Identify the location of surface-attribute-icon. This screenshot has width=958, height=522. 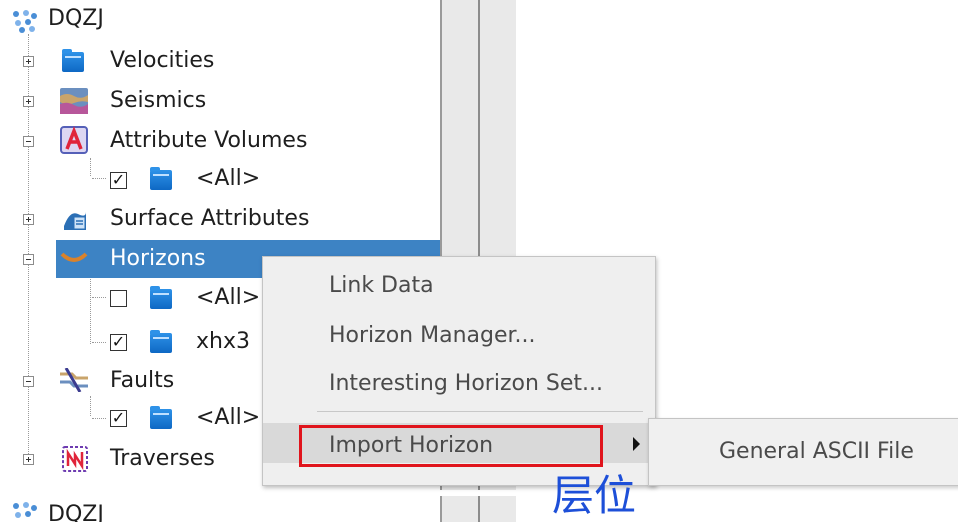
(75, 221).